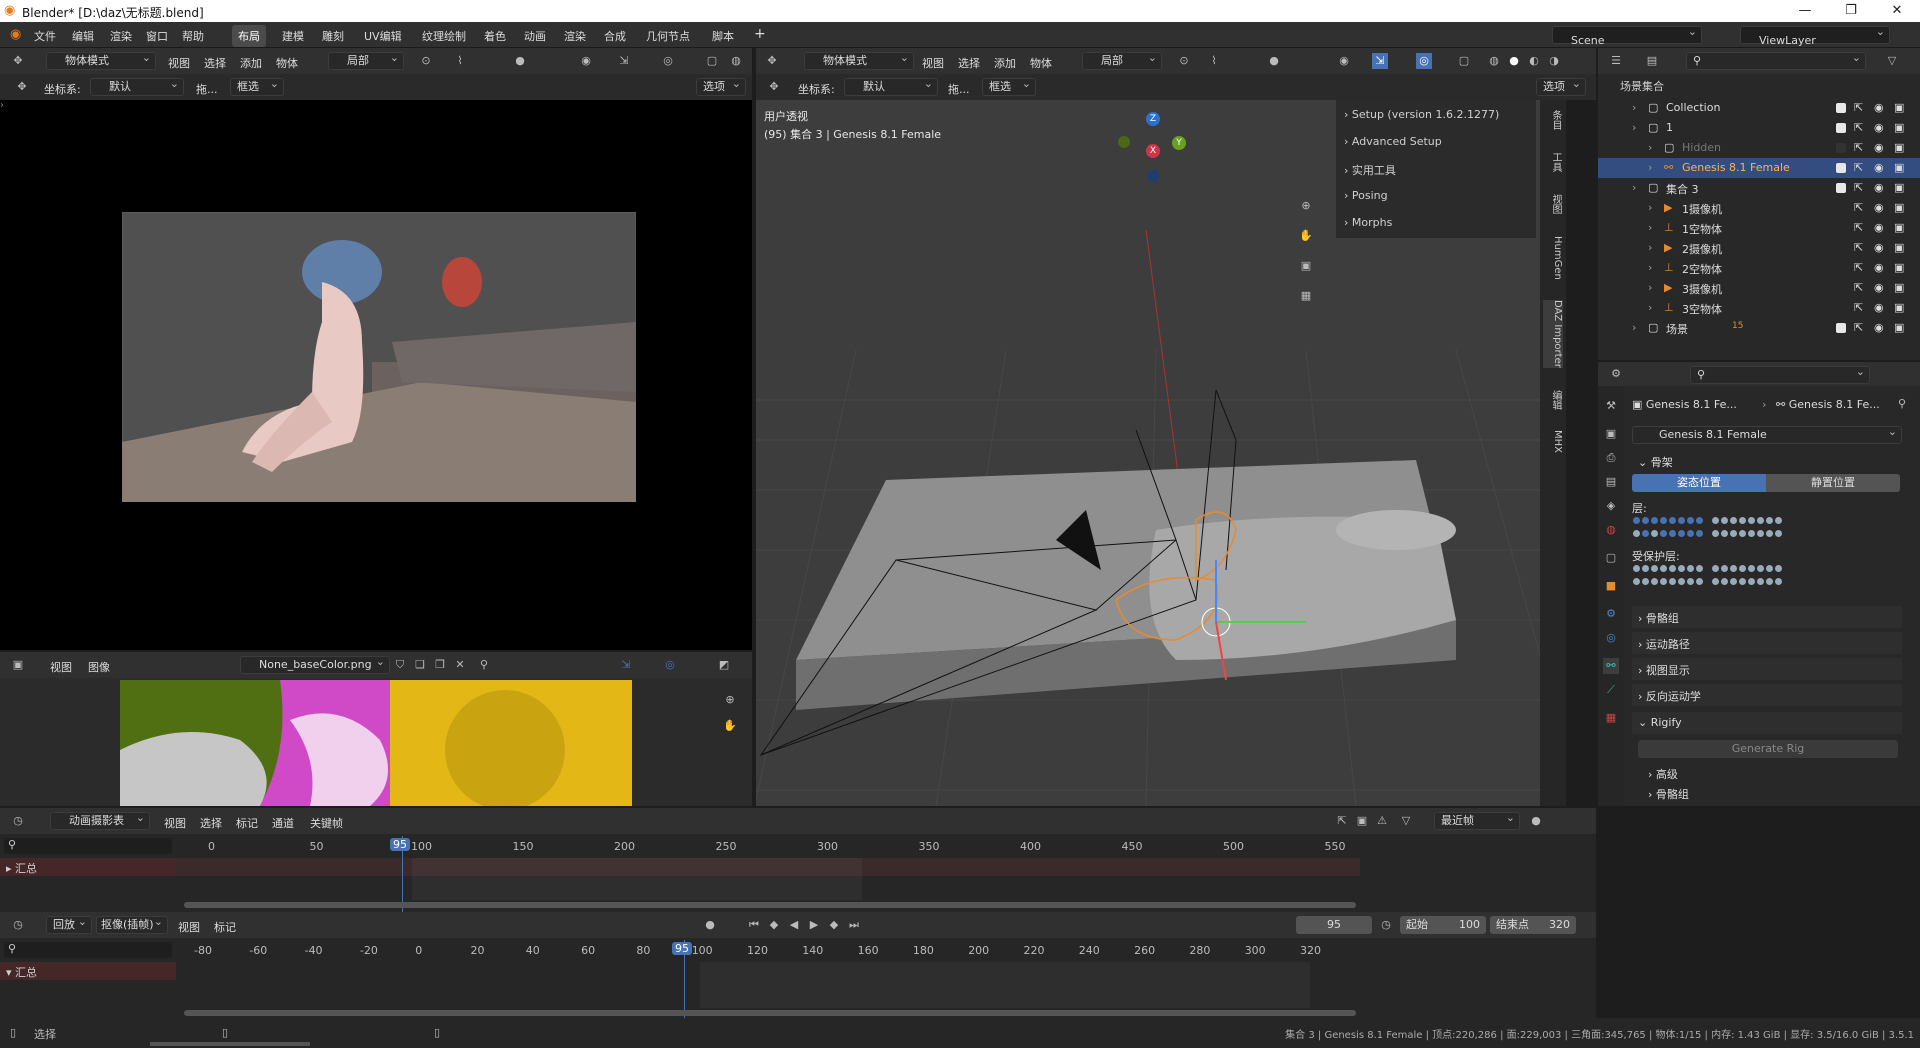  Describe the element at coordinates (891, 86) in the screenshot. I see `right-coord-dropdown: 默认` at that location.